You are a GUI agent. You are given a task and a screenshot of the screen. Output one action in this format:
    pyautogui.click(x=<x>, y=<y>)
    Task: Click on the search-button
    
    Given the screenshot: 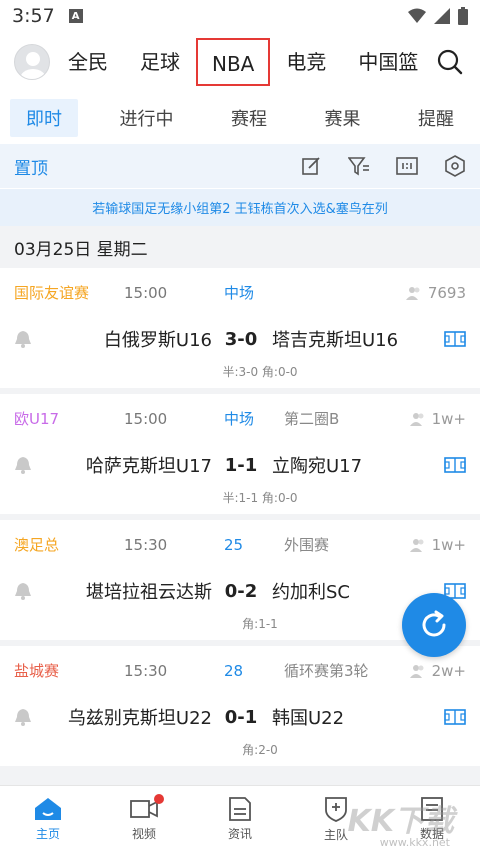 What is the action you would take?
    pyautogui.click(x=450, y=62)
    